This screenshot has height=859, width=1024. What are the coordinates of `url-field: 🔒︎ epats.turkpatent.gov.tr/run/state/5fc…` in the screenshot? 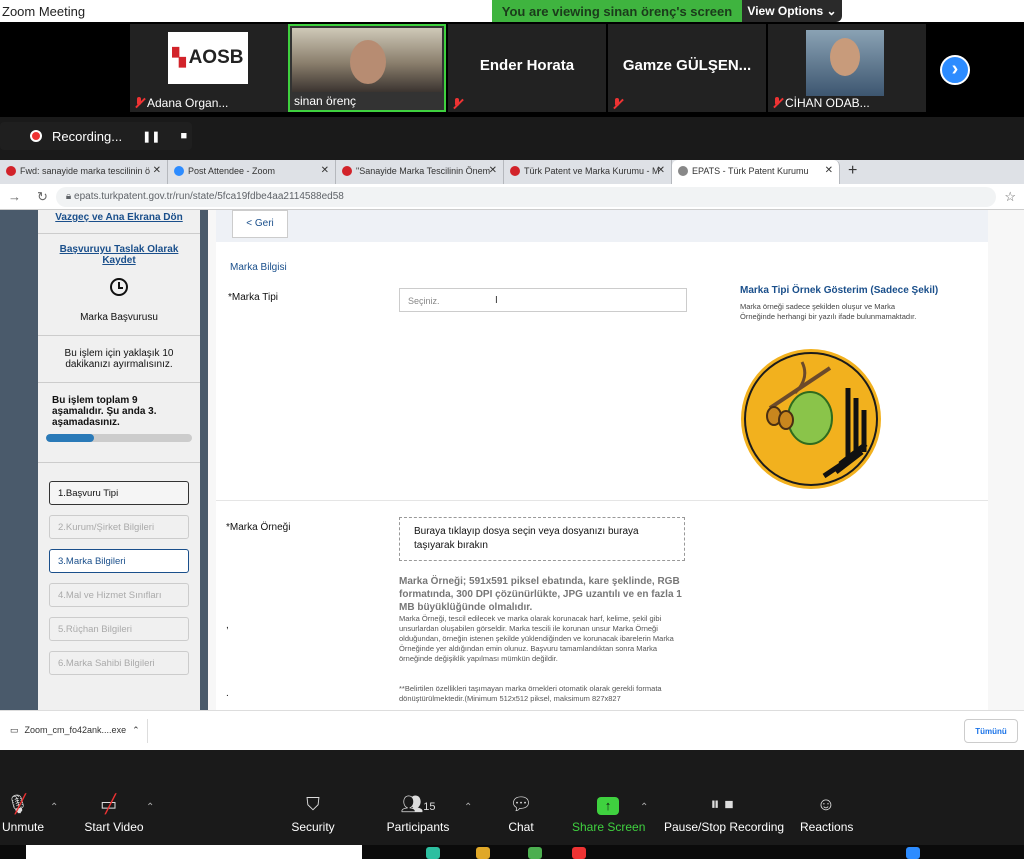 It's located at (526, 196).